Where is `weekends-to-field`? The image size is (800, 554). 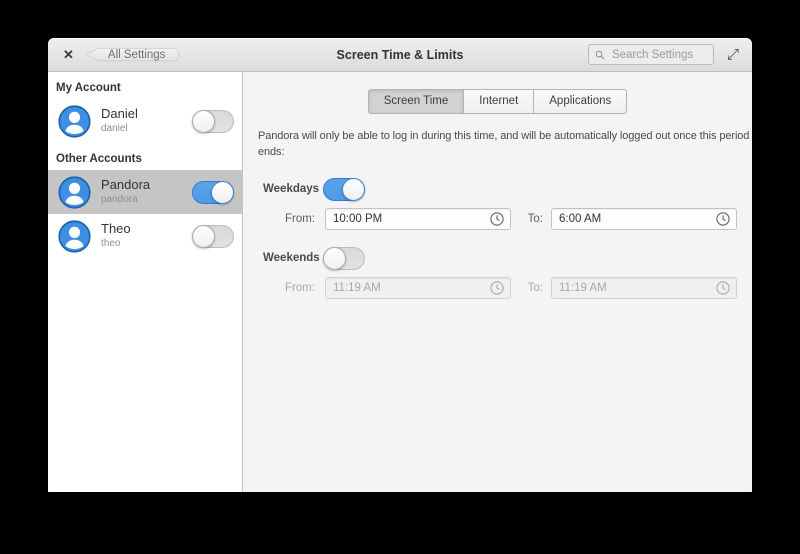
weekends-to-field is located at coordinates (644, 287).